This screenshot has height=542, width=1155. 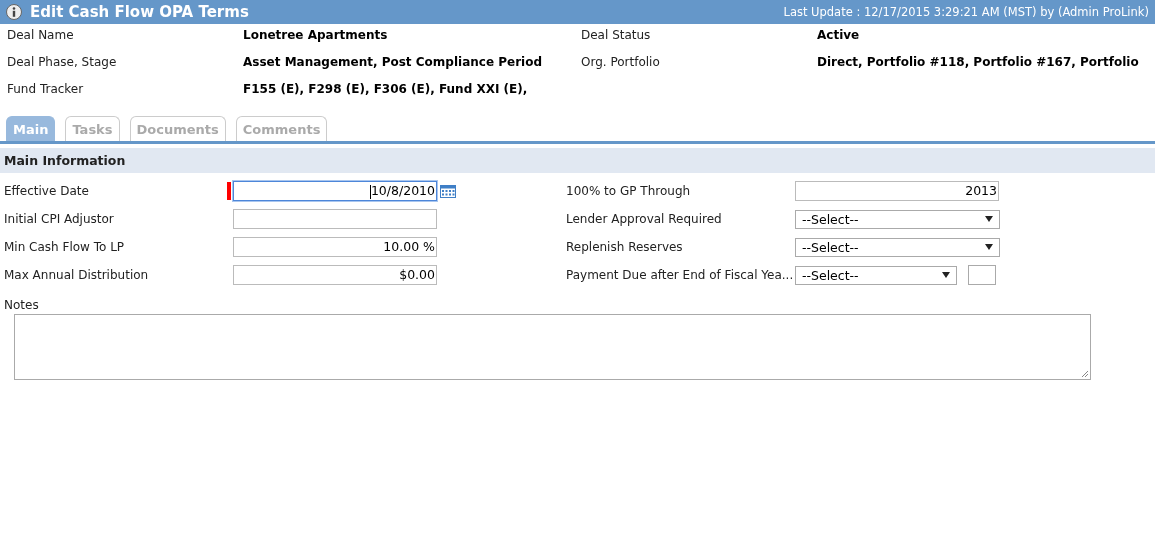 I want to click on text-field: 2013, so click(x=897, y=191).